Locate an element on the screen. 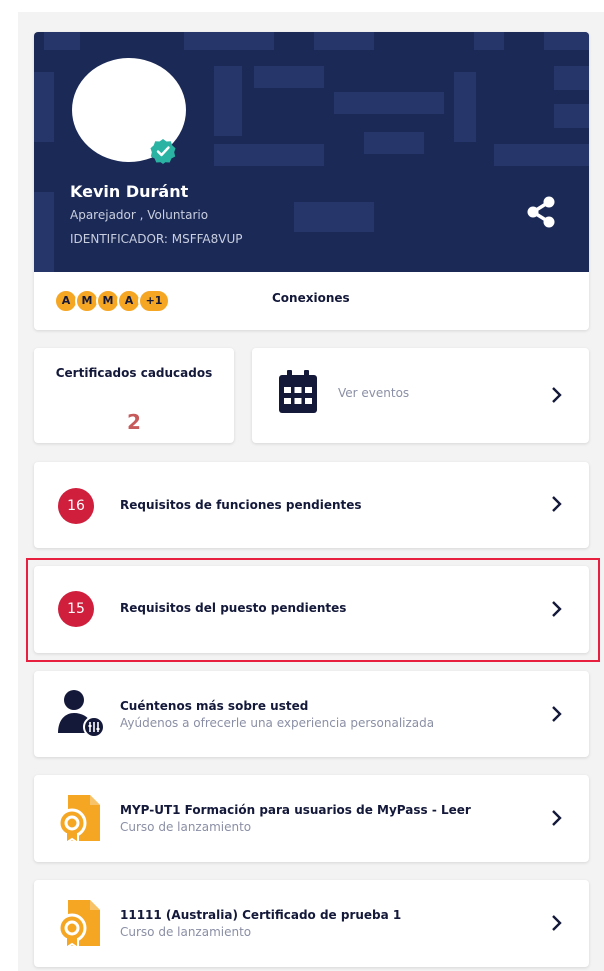 Image resolution: width=604 pixels, height=971 pixels. expired-certificates-card: Certificados caducados 2 is located at coordinates (134, 395).